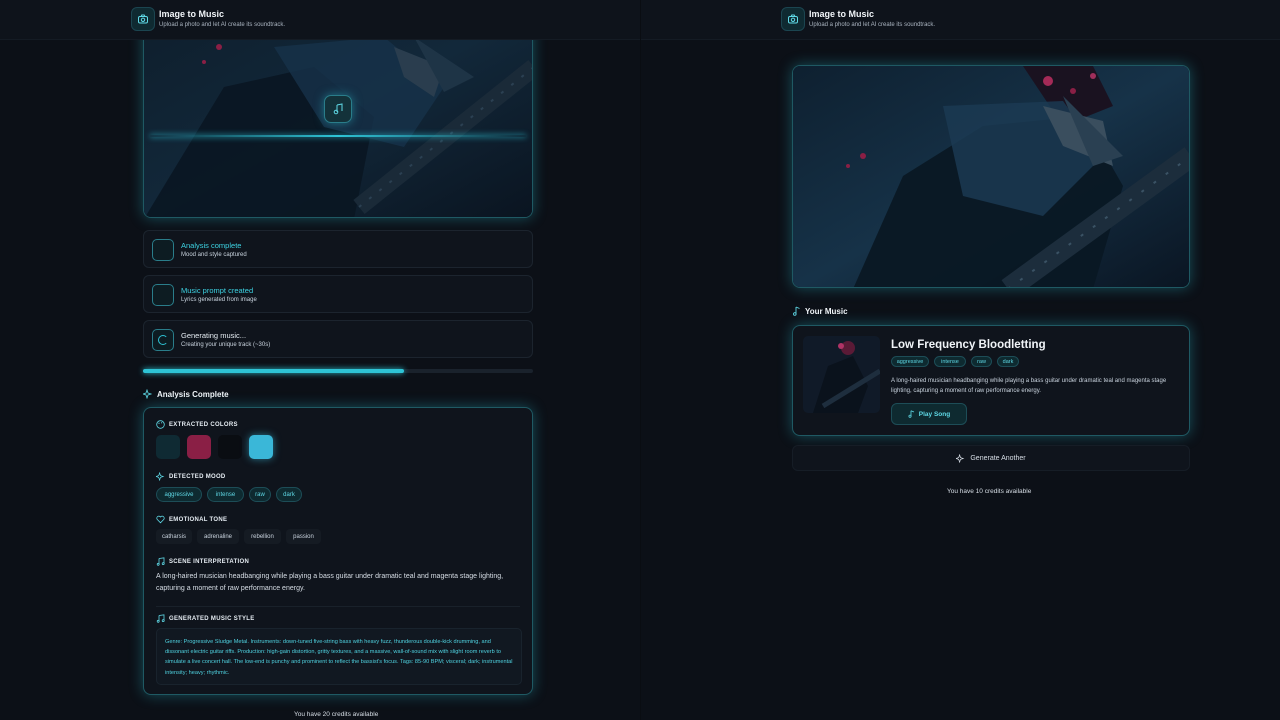 The height and width of the screenshot is (720, 1280). Describe the element at coordinates (841, 374) in the screenshot. I see `album-artwork` at that location.